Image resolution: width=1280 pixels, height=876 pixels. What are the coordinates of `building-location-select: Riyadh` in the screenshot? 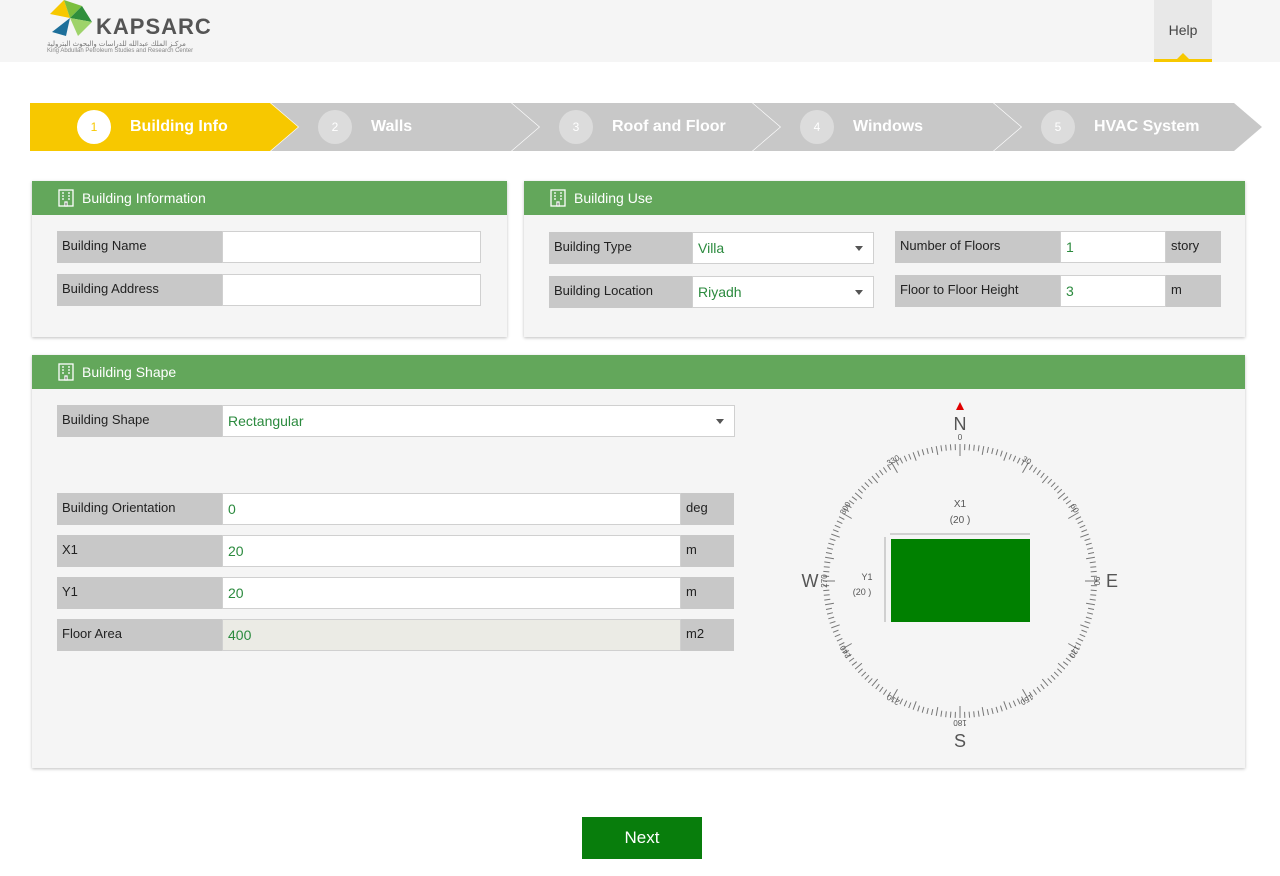 It's located at (783, 292).